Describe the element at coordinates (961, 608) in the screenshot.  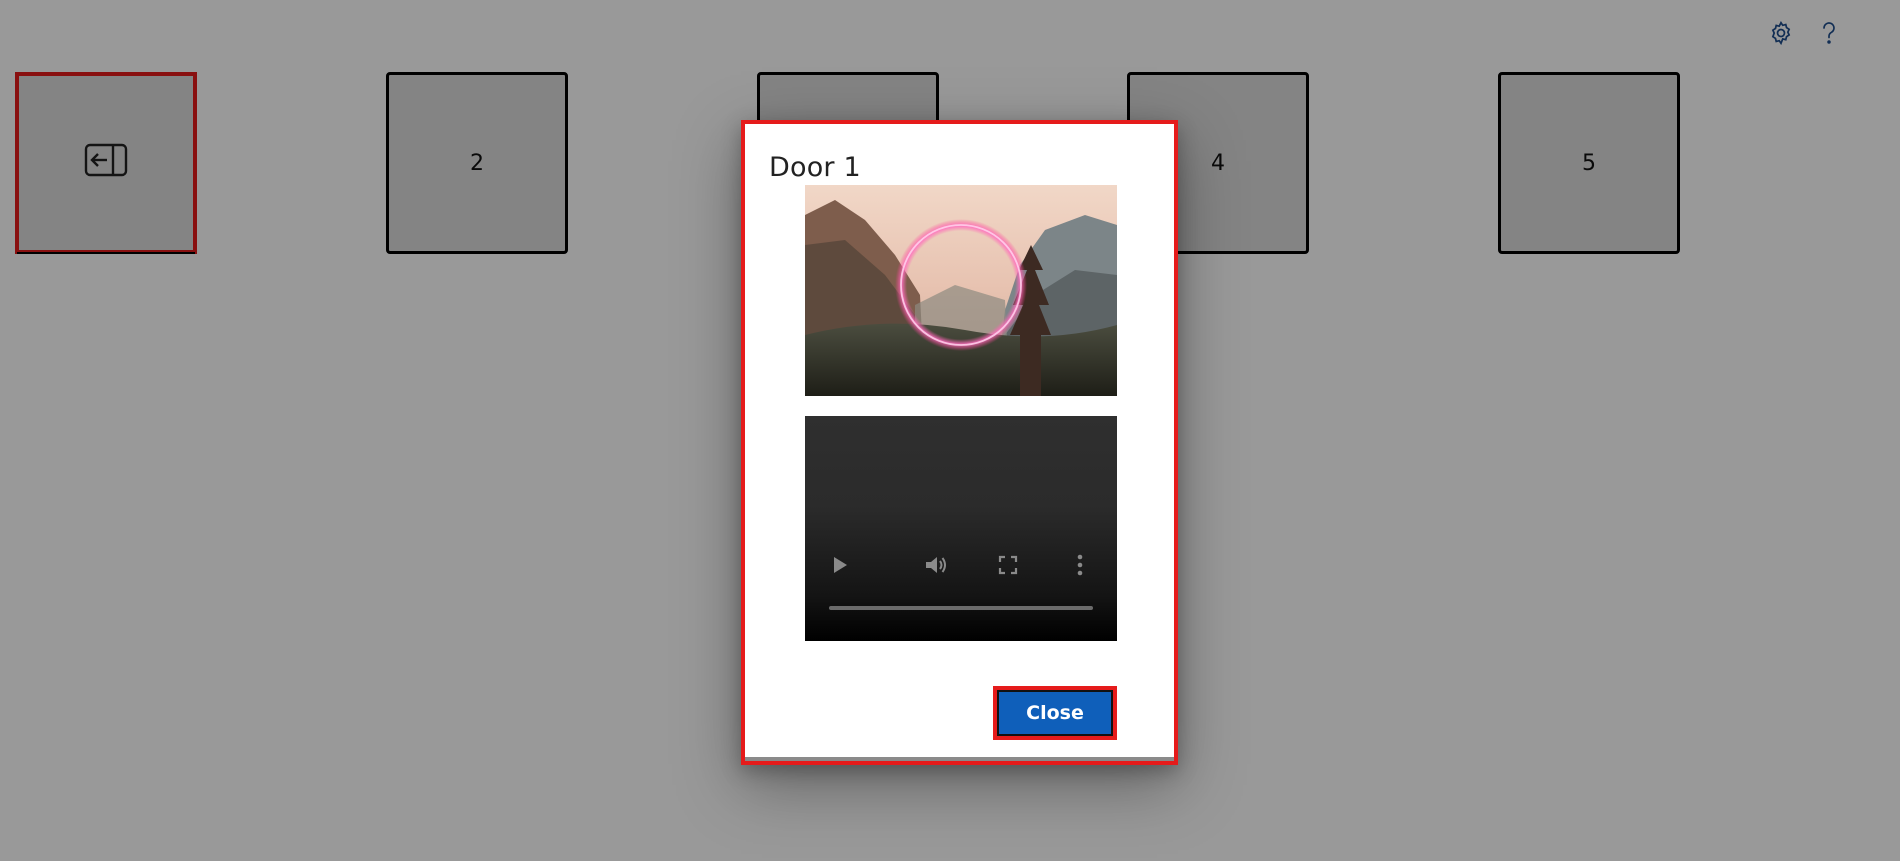
I see `video-progress-bar` at that location.